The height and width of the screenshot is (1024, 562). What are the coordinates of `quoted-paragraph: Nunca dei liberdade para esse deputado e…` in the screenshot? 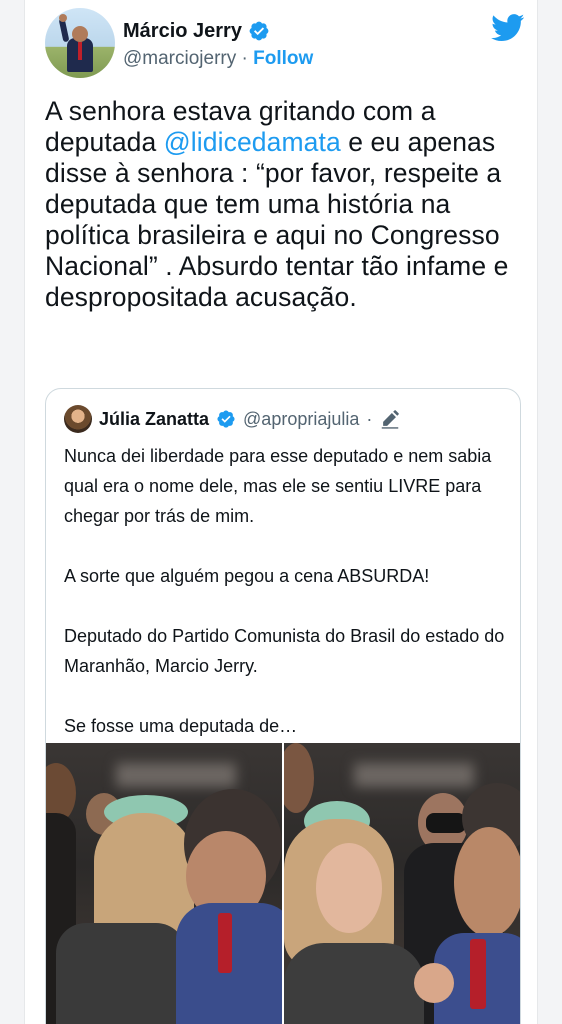 It's located at (278, 486).